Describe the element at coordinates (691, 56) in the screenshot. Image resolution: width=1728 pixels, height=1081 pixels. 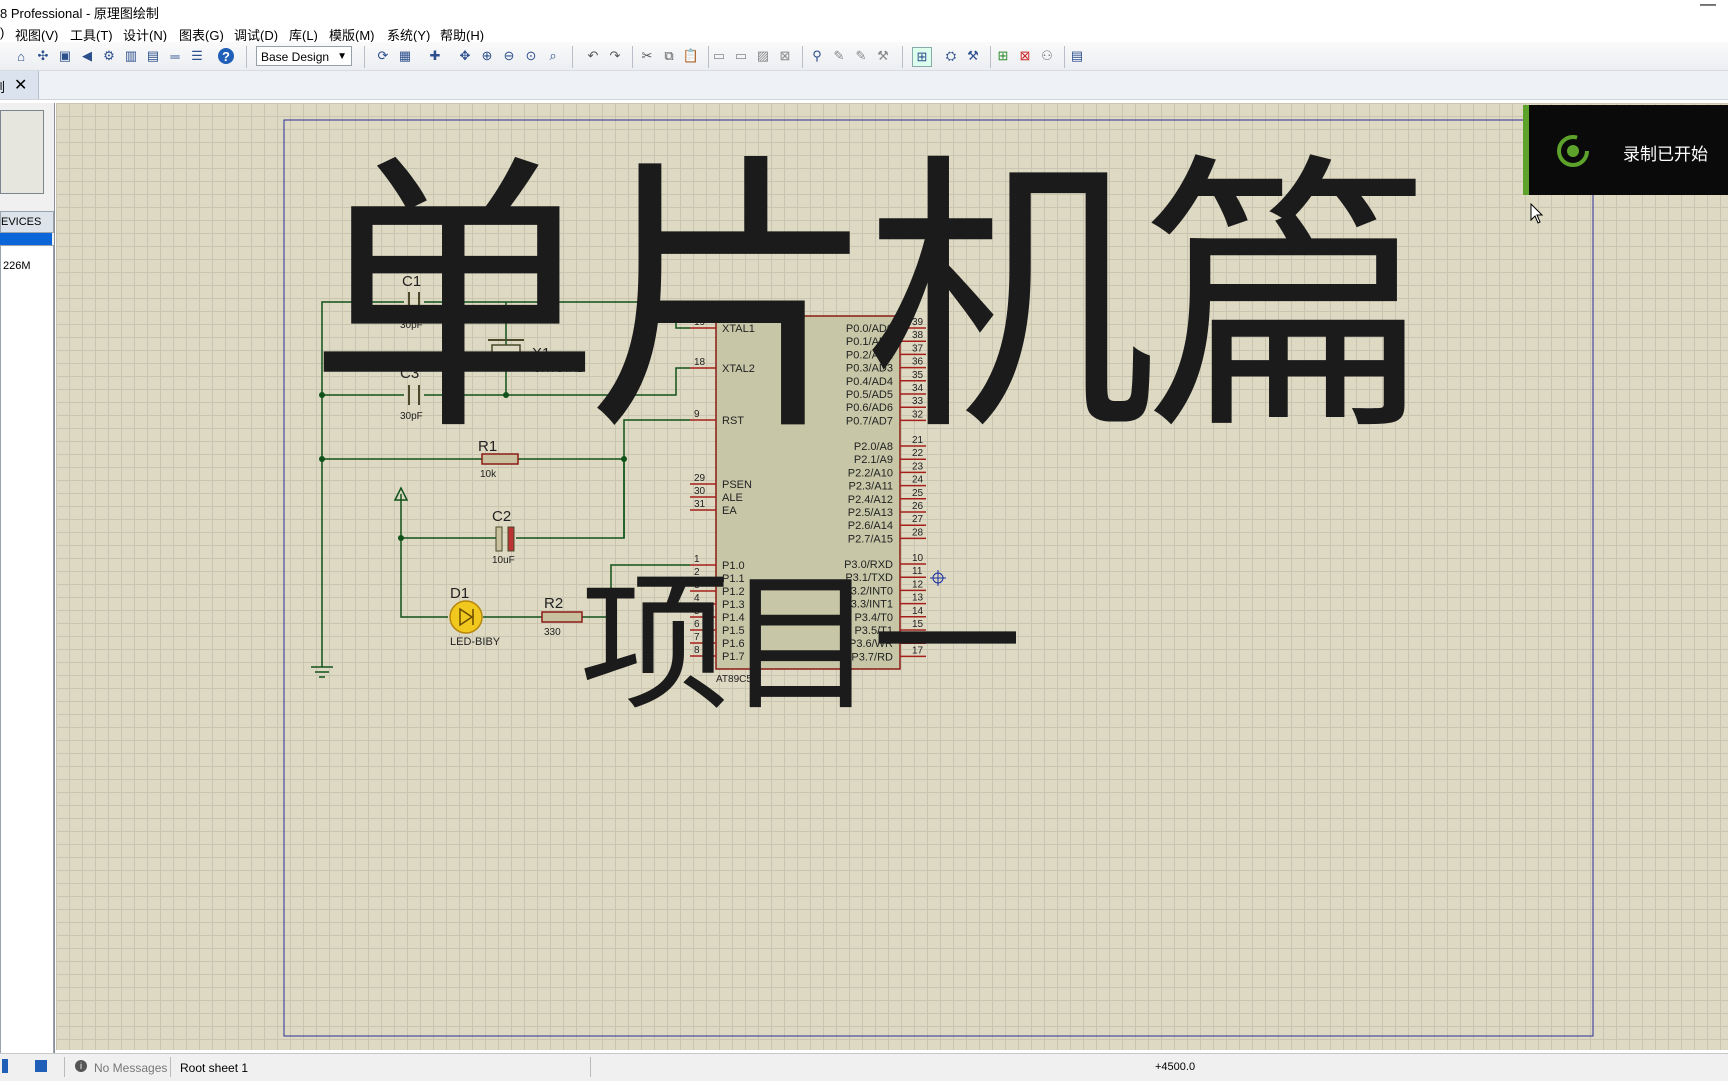
I see `paste-icon: 📋` at that location.